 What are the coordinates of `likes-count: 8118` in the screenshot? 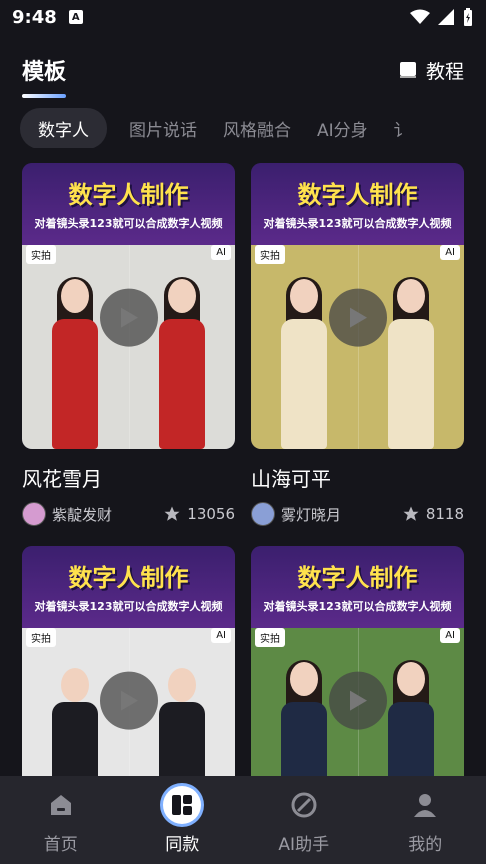 It's located at (444, 514).